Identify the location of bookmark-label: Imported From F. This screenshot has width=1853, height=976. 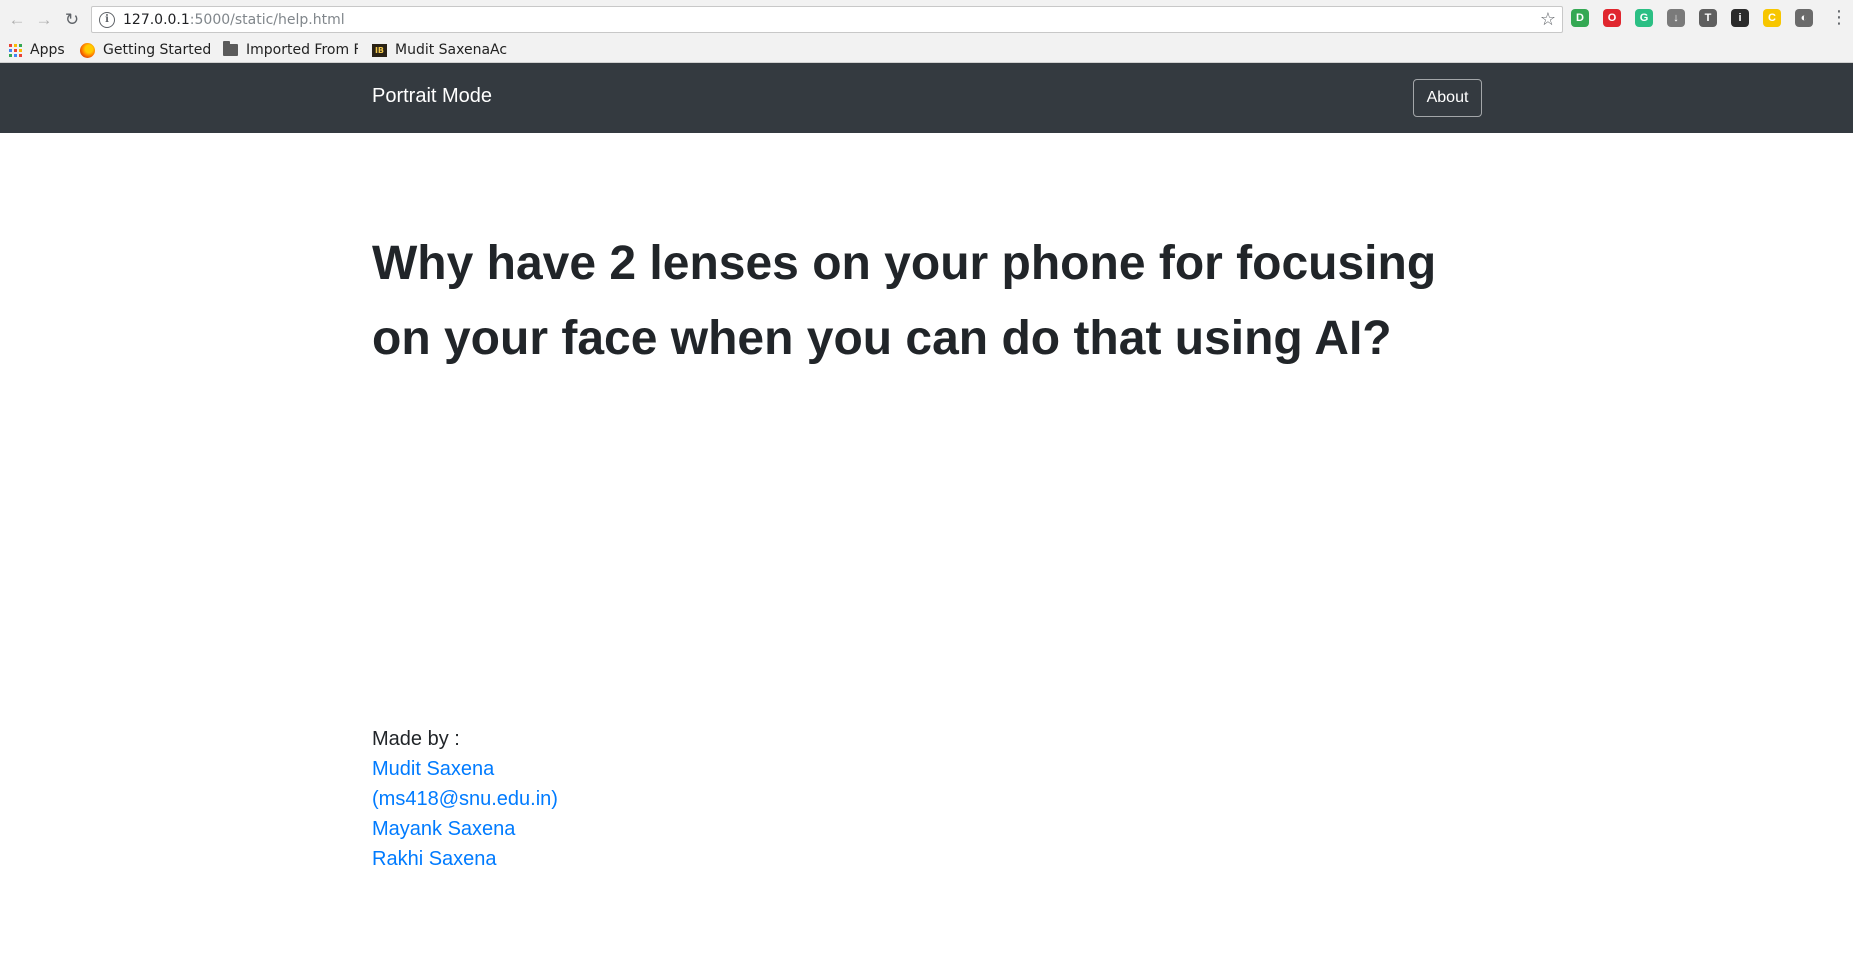
(302, 50).